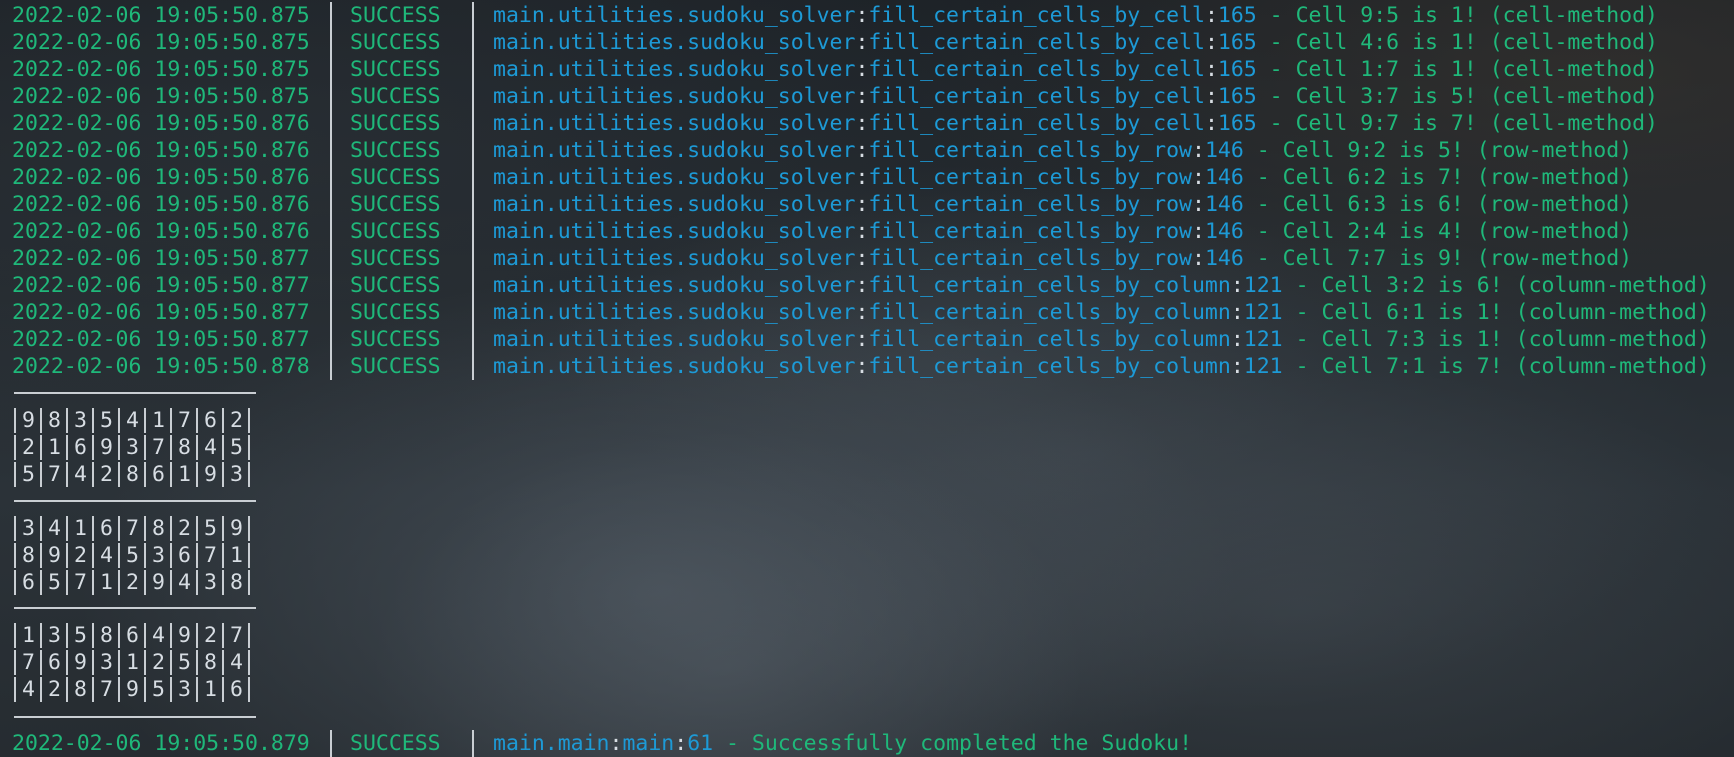 The height and width of the screenshot is (757, 1734). What do you see at coordinates (135, 527) in the screenshot?
I see `sudoku-row: 341678259` at bounding box center [135, 527].